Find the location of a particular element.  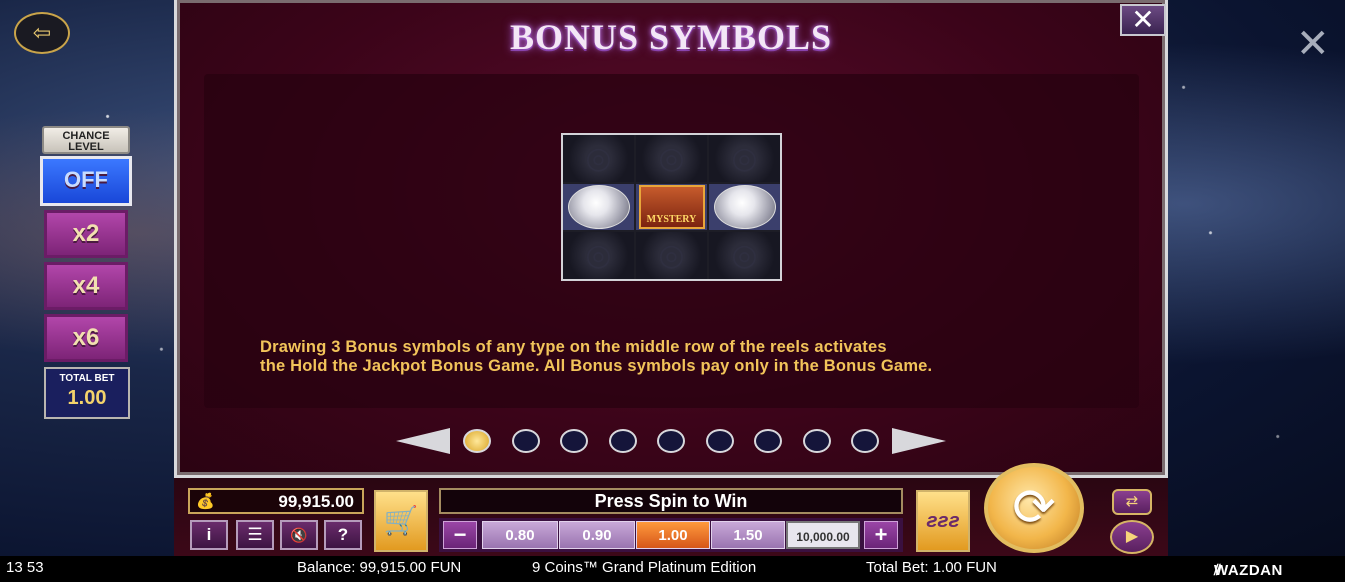

total-bet-value: 1.00 is located at coordinates (87, 398).